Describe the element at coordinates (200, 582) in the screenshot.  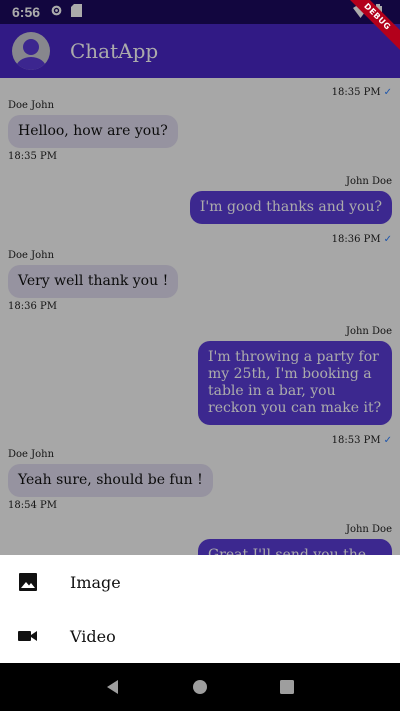
I see `sheet-item-image: Image` at that location.